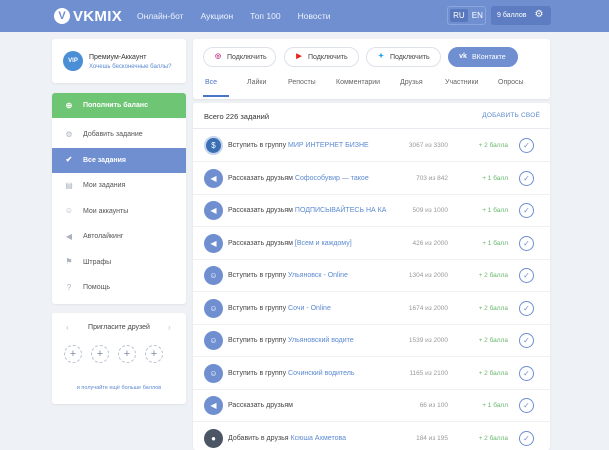 The height and width of the screenshot is (450, 609). I want to click on tab-friends: Друзья, so click(411, 82).